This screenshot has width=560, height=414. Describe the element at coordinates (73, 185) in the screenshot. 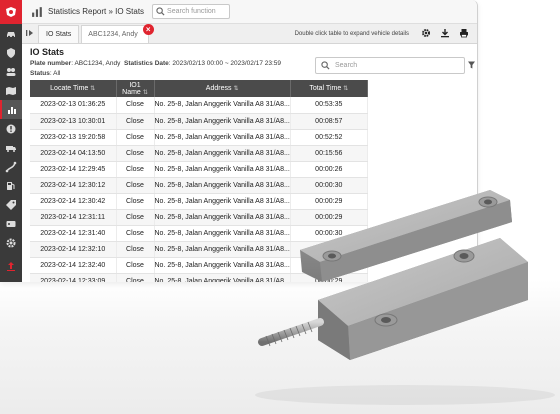

I see `locate-time-cell: 2023-02-14 12:30:12` at that location.